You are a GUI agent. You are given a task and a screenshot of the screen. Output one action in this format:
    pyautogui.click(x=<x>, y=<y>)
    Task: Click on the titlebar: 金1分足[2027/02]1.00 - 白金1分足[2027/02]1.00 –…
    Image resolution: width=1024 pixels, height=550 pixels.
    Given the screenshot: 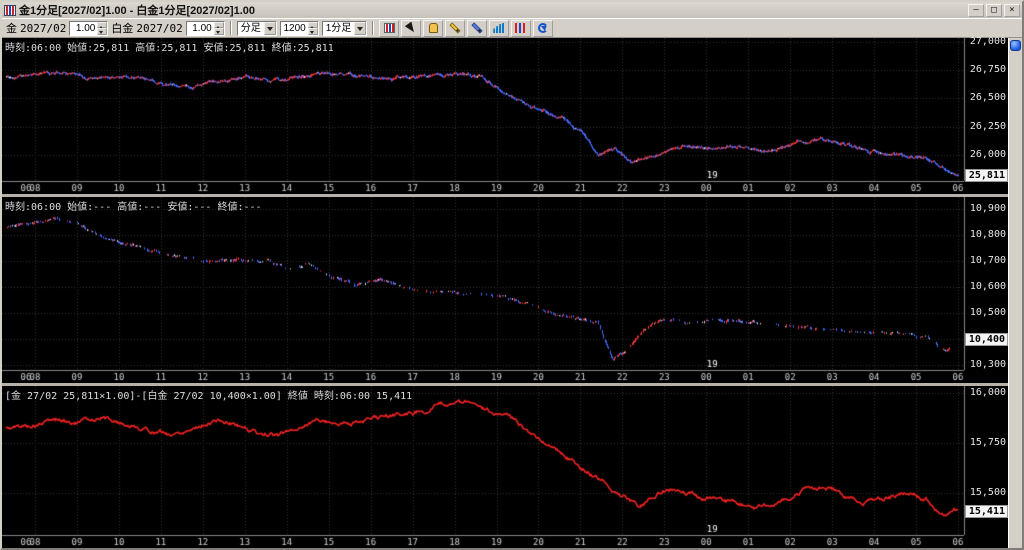 What is the action you would take?
    pyautogui.click(x=512, y=10)
    